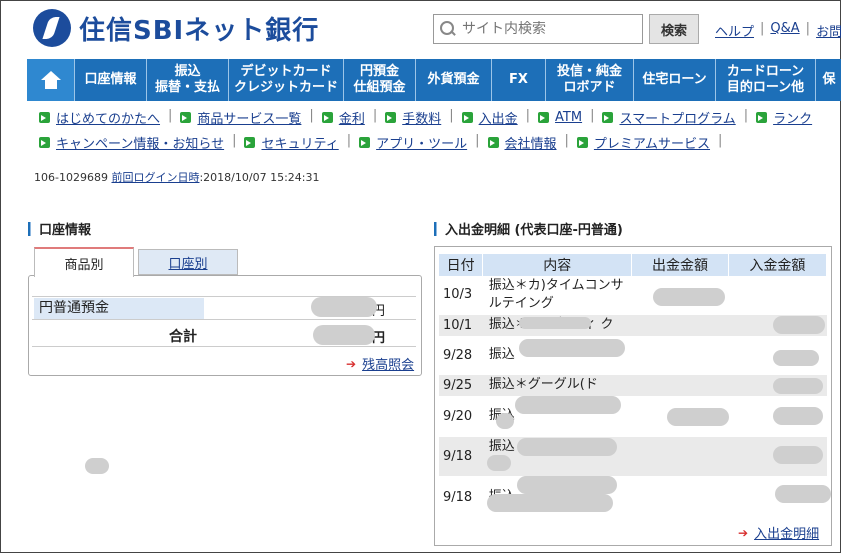 This screenshot has width=841, height=553. I want to click on nav-account-info: 口座情報, so click(111, 80).